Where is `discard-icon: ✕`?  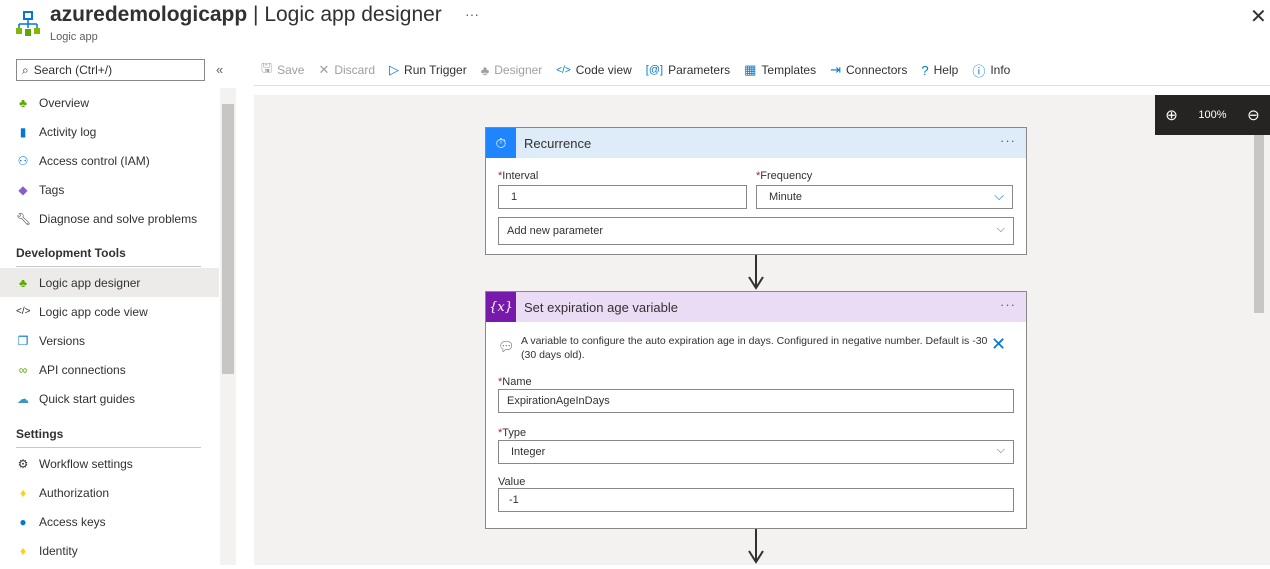 discard-icon: ✕ is located at coordinates (324, 69).